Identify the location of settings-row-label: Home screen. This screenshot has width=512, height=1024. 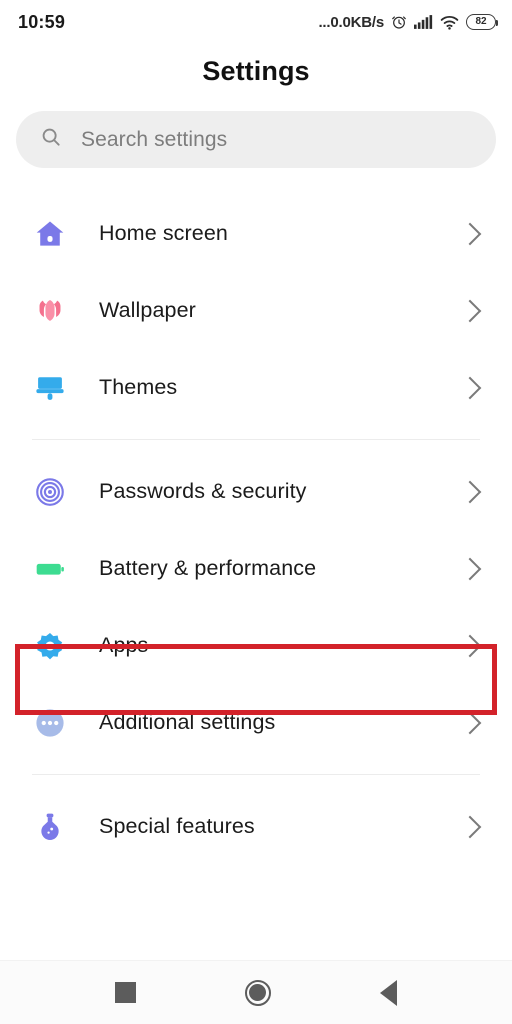
(163, 233).